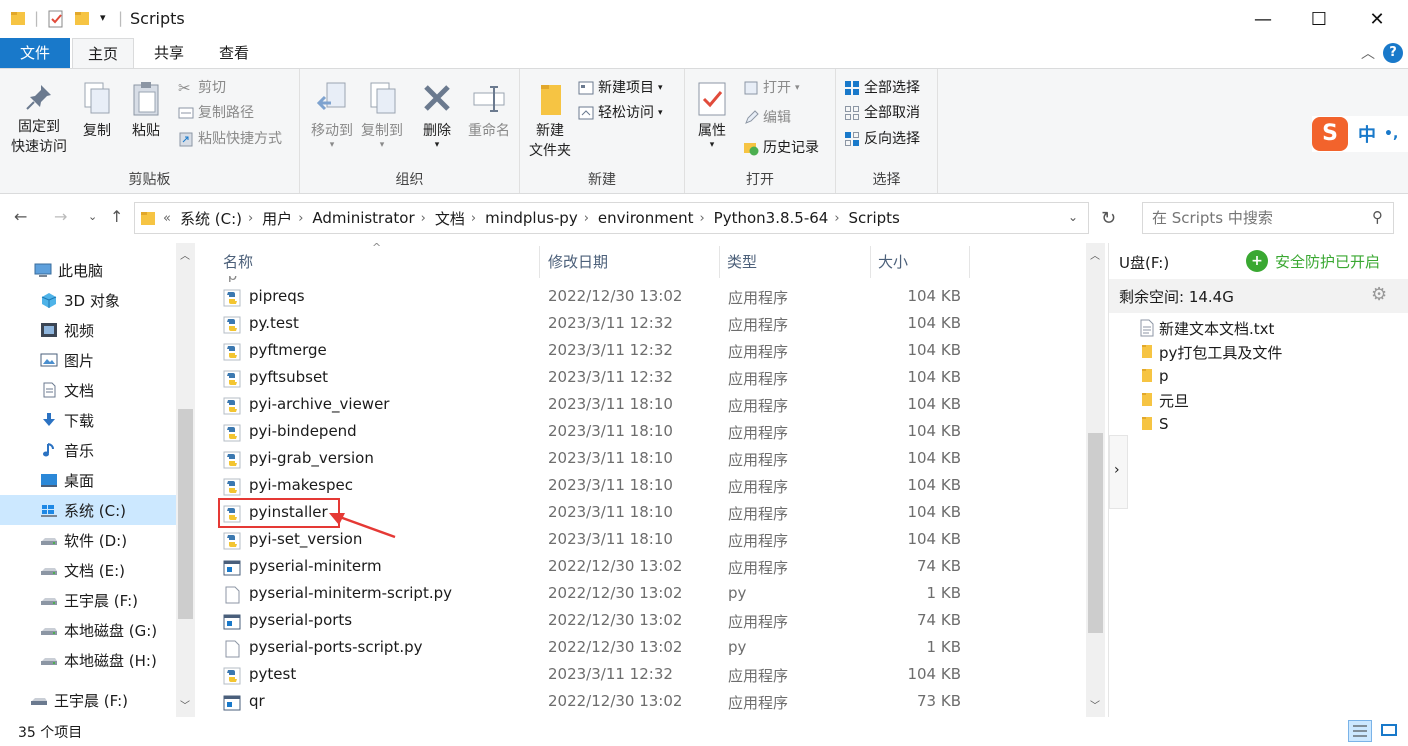 Image resolution: width=1408 pixels, height=746 pixels. Describe the element at coordinates (1360, 731) in the screenshot. I see `details-view-icon` at that location.